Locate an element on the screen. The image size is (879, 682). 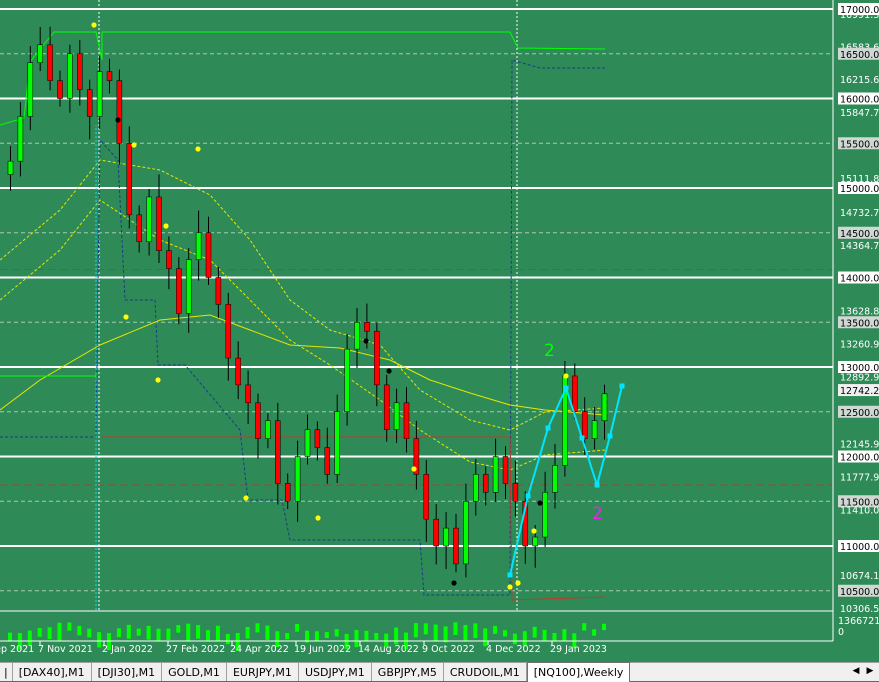
price-axis-label: 11000.00 is located at coordinates (859, 547).